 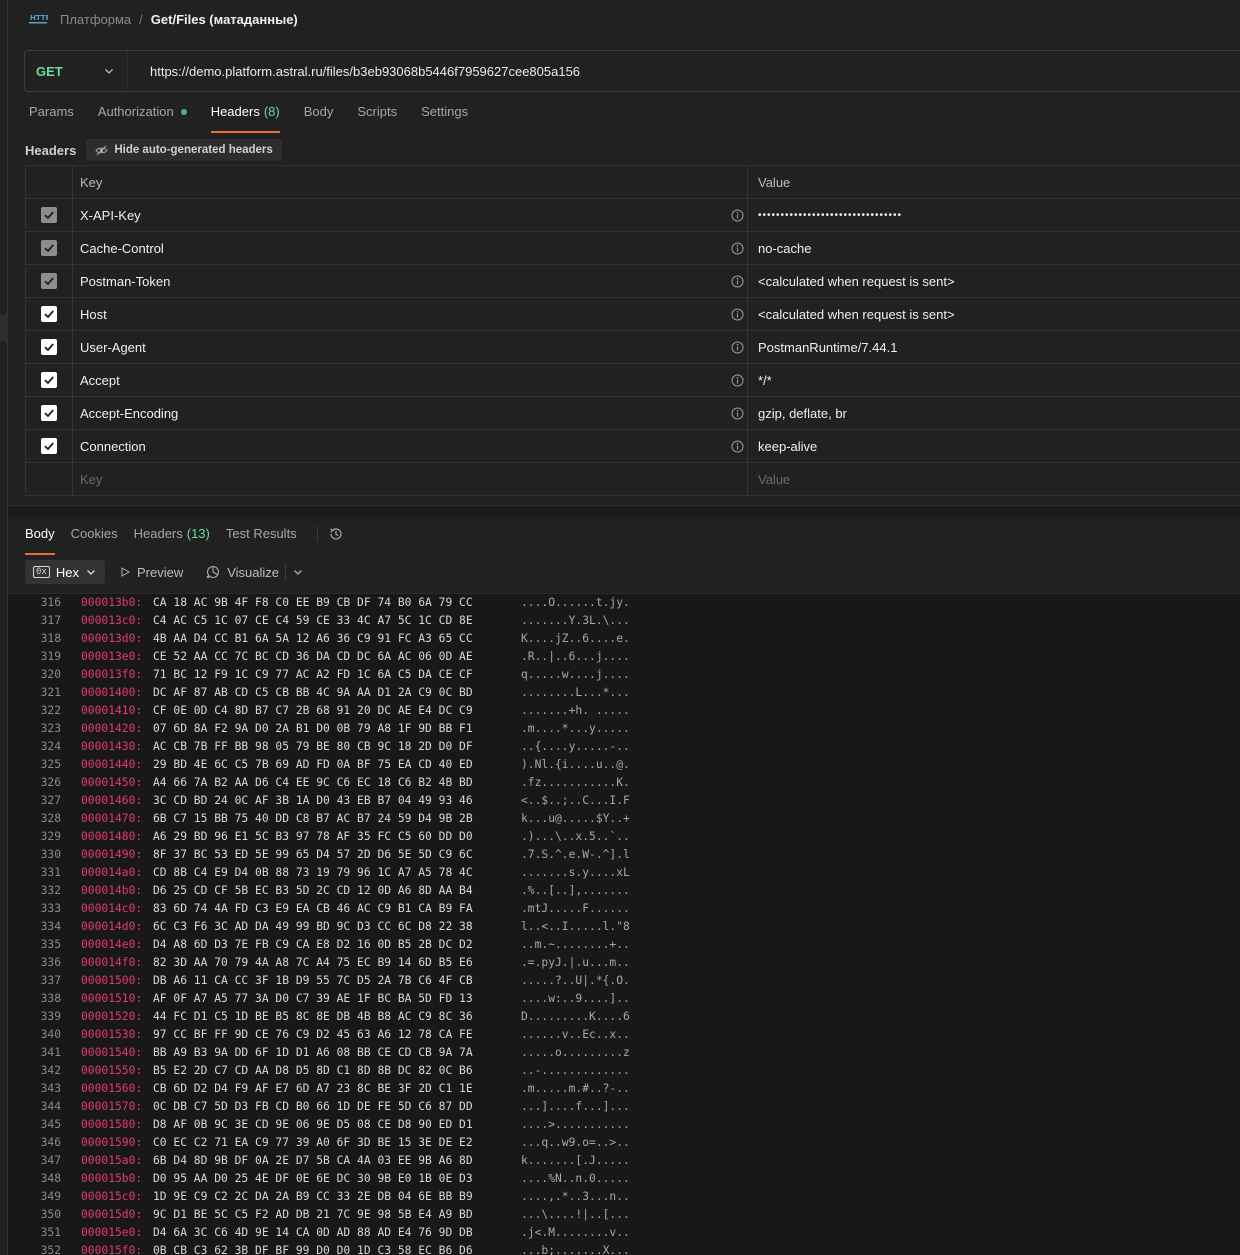 I want to click on history-icon, so click(x=330, y=534).